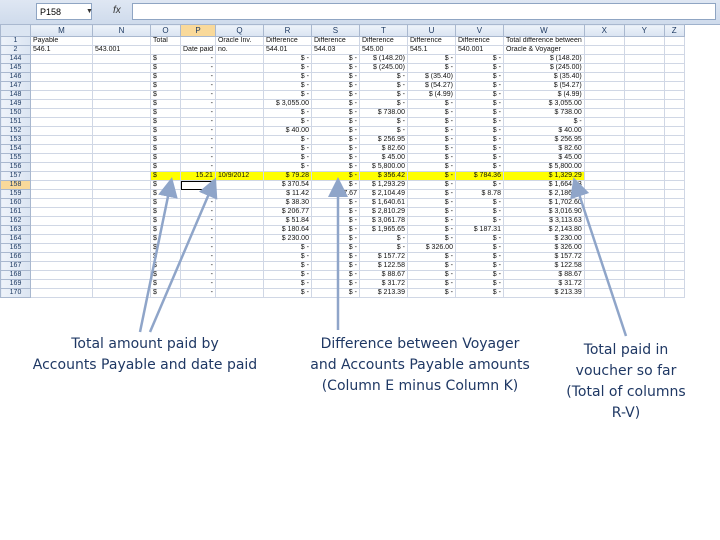 The width and height of the screenshot is (720, 540). What do you see at coordinates (158, 255) in the screenshot?
I see `arrow-to-amount-paid` at bounding box center [158, 255].